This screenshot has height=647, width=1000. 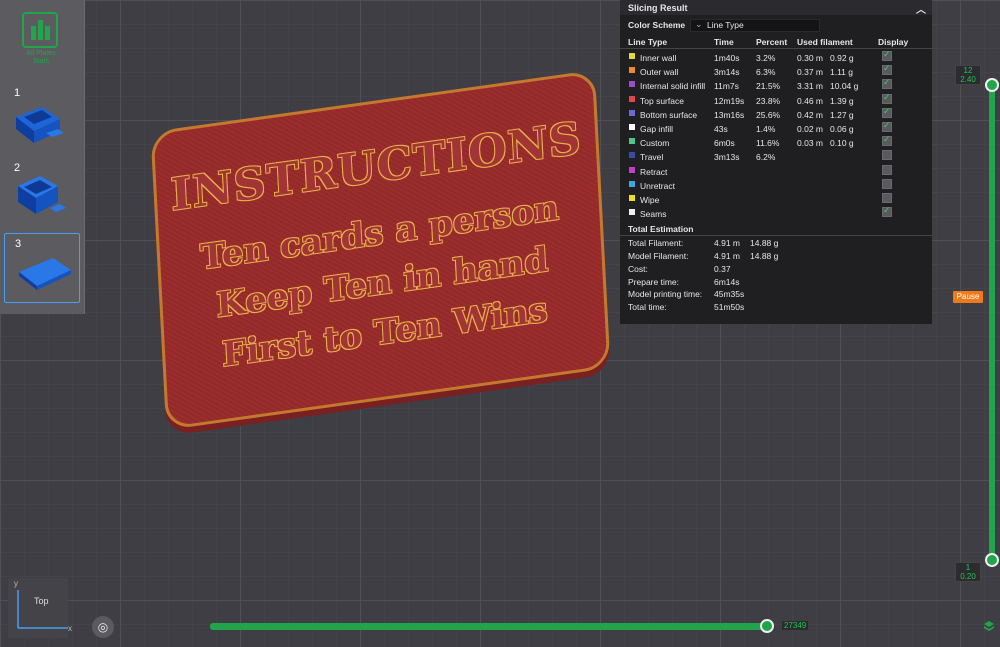 What do you see at coordinates (654, 171) in the screenshot?
I see `line-type-name: Retract` at bounding box center [654, 171].